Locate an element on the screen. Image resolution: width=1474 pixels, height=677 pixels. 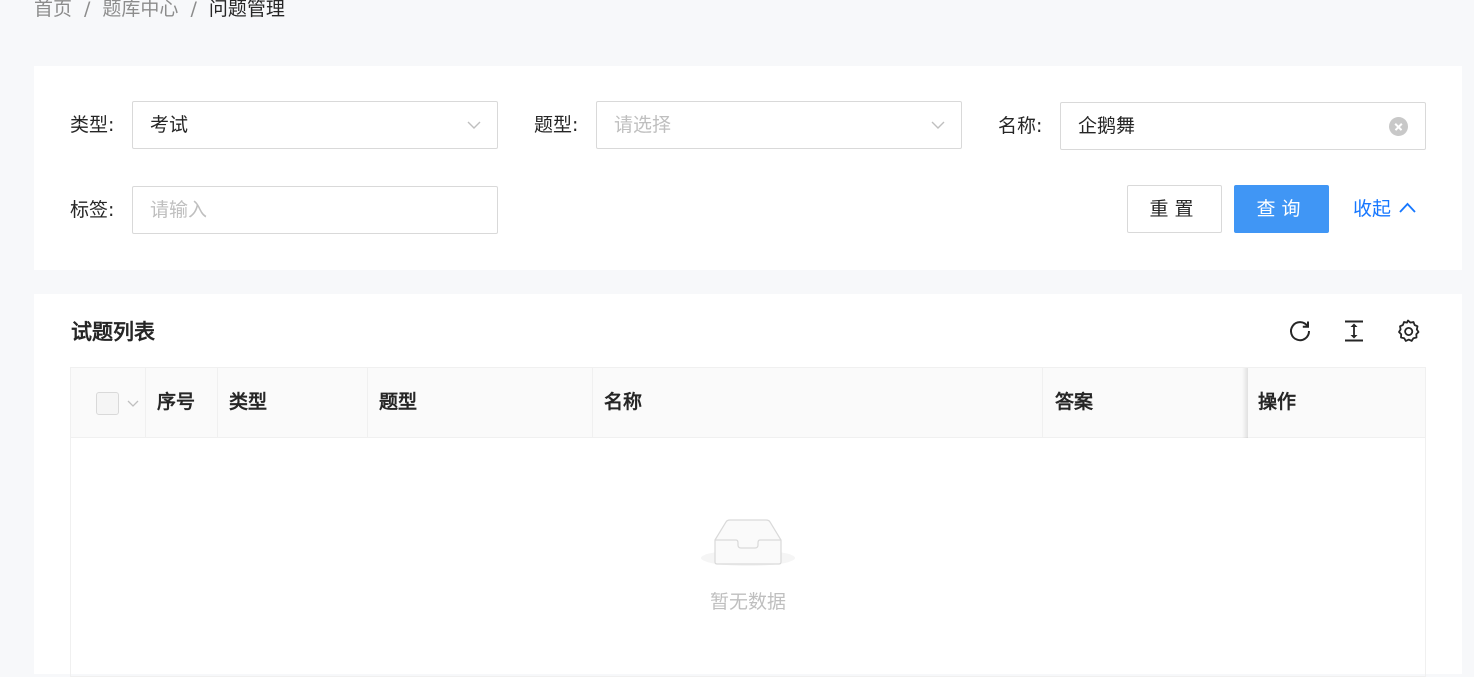
collapse-link: 收起 is located at coordinates (1384, 209).